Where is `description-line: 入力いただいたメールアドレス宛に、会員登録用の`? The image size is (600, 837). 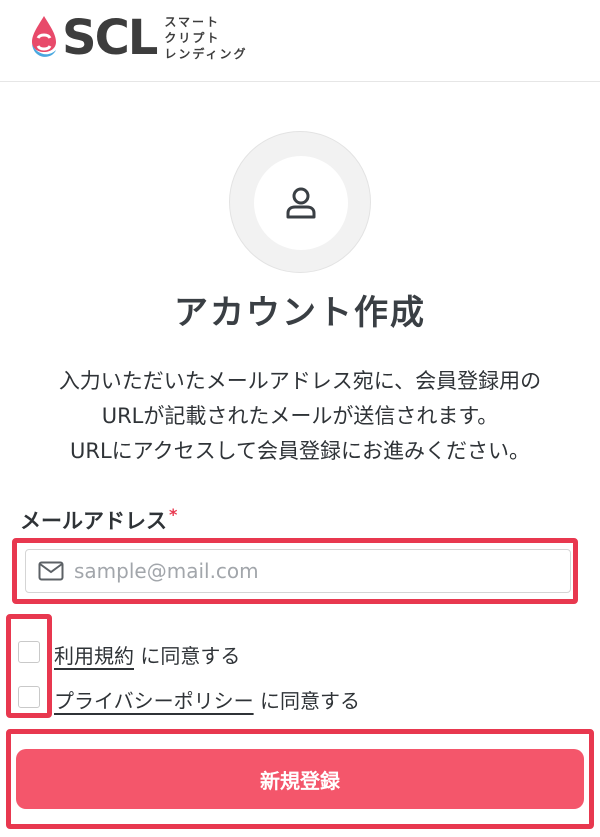 description-line: 入力いただいたメールアドレス宛に、会員登録用の is located at coordinates (300, 381).